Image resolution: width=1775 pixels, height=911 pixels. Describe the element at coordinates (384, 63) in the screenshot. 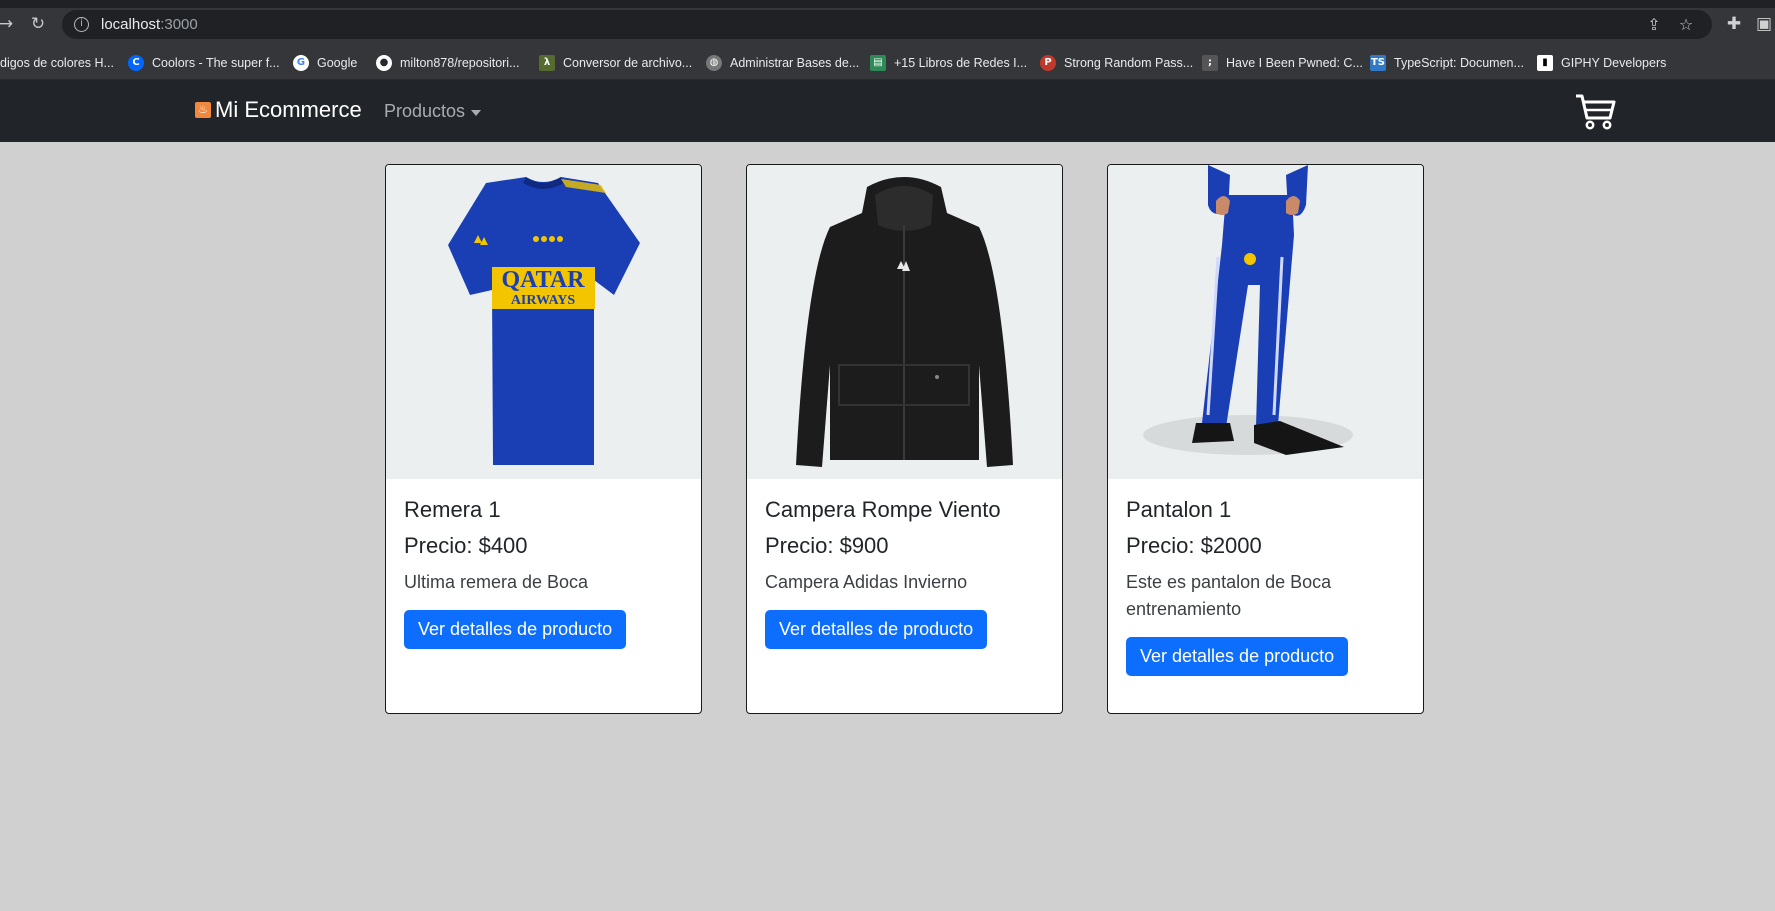

I see `github-icon: ●` at that location.